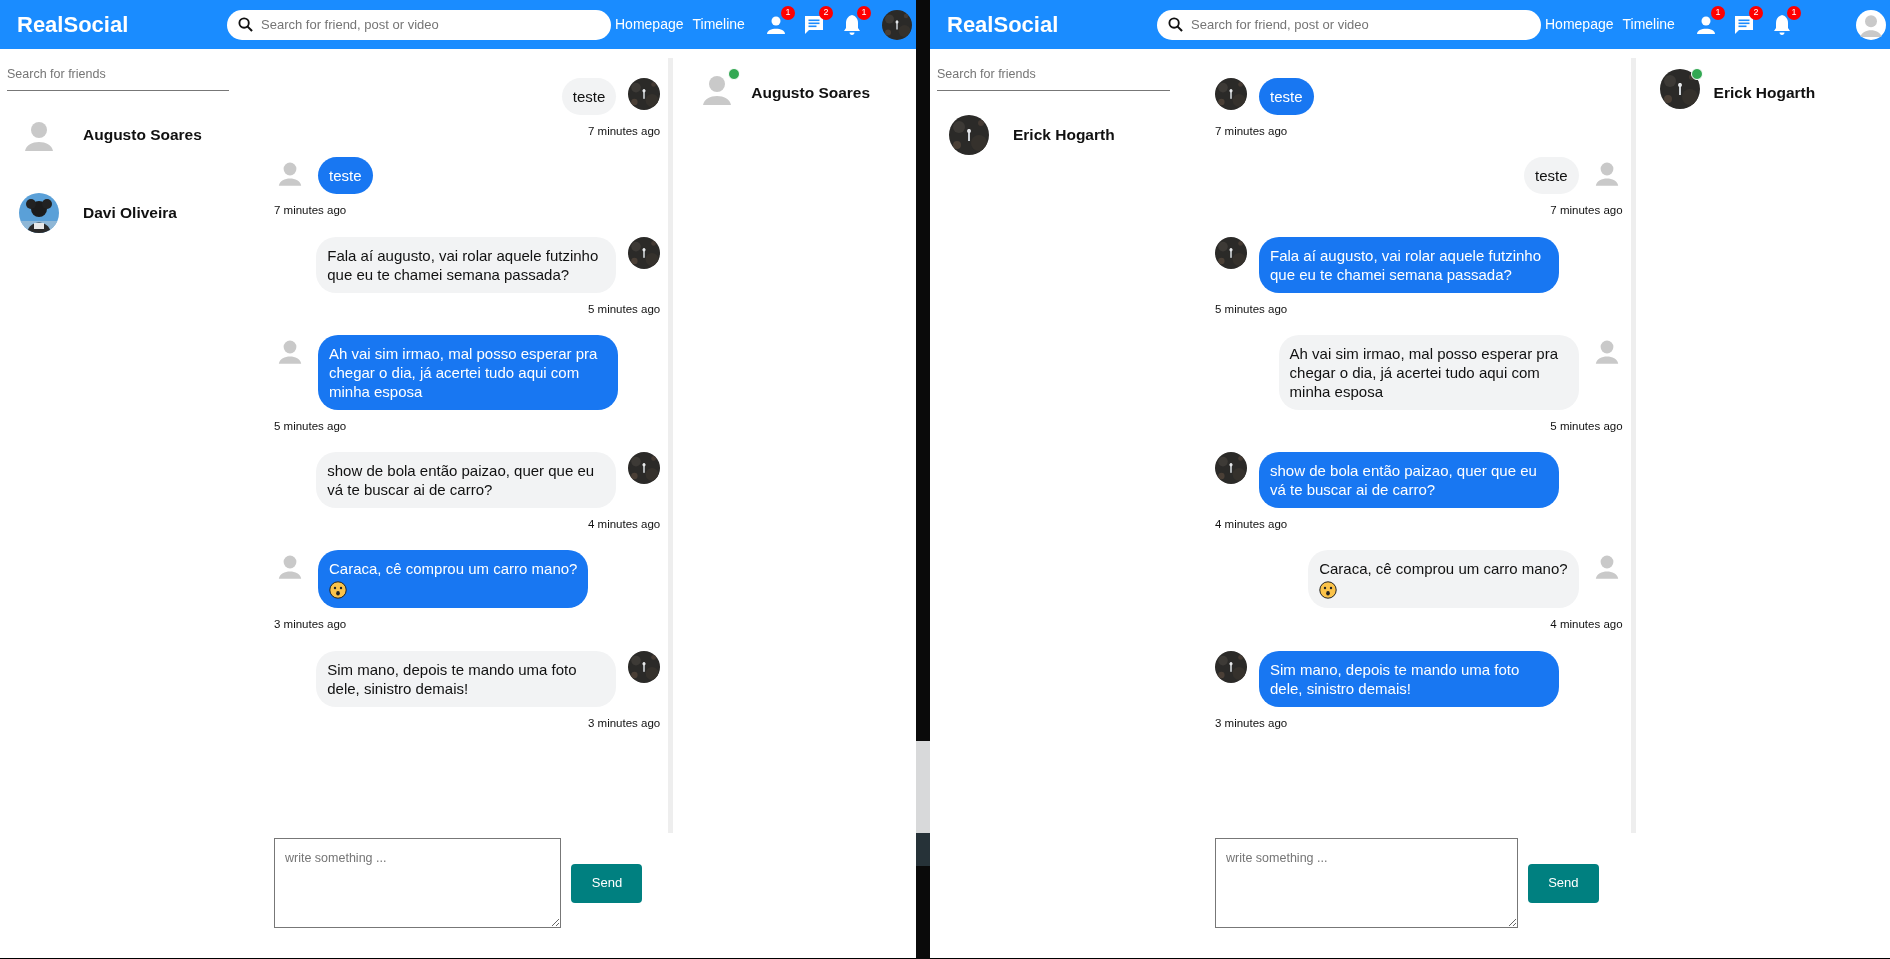 The width and height of the screenshot is (1890, 959). What do you see at coordinates (1871, 24) in the screenshot?
I see `avatar-icon` at bounding box center [1871, 24].